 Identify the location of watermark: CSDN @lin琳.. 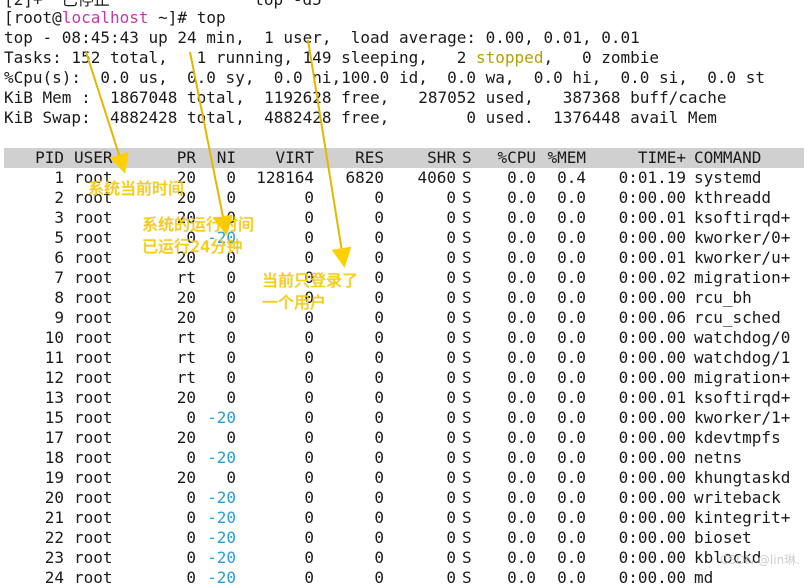
(759, 560).